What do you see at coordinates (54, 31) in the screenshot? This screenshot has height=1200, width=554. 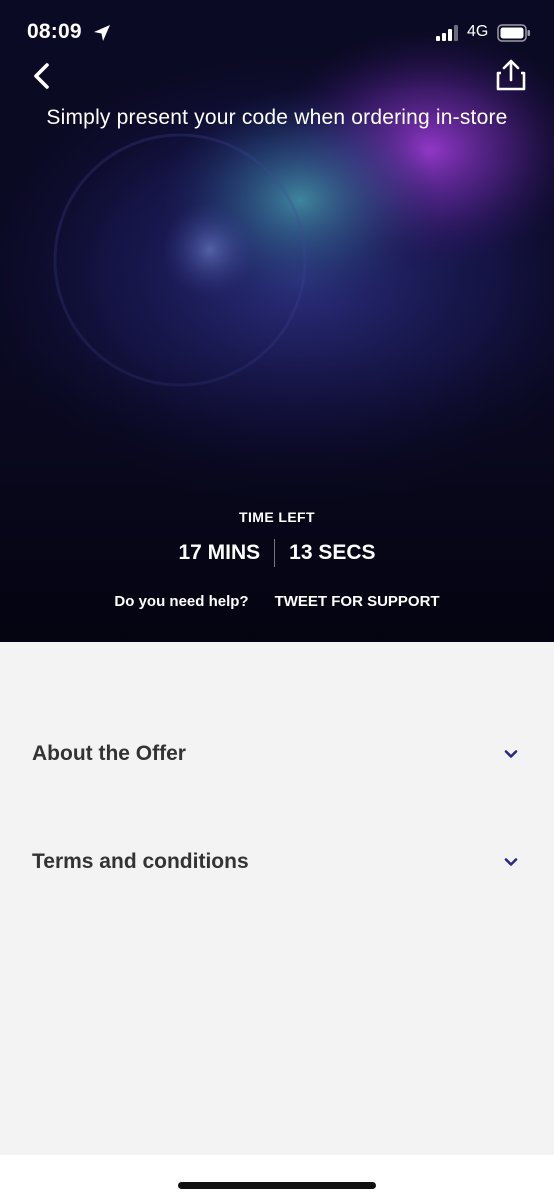 I see `status-time: 08:09` at bounding box center [54, 31].